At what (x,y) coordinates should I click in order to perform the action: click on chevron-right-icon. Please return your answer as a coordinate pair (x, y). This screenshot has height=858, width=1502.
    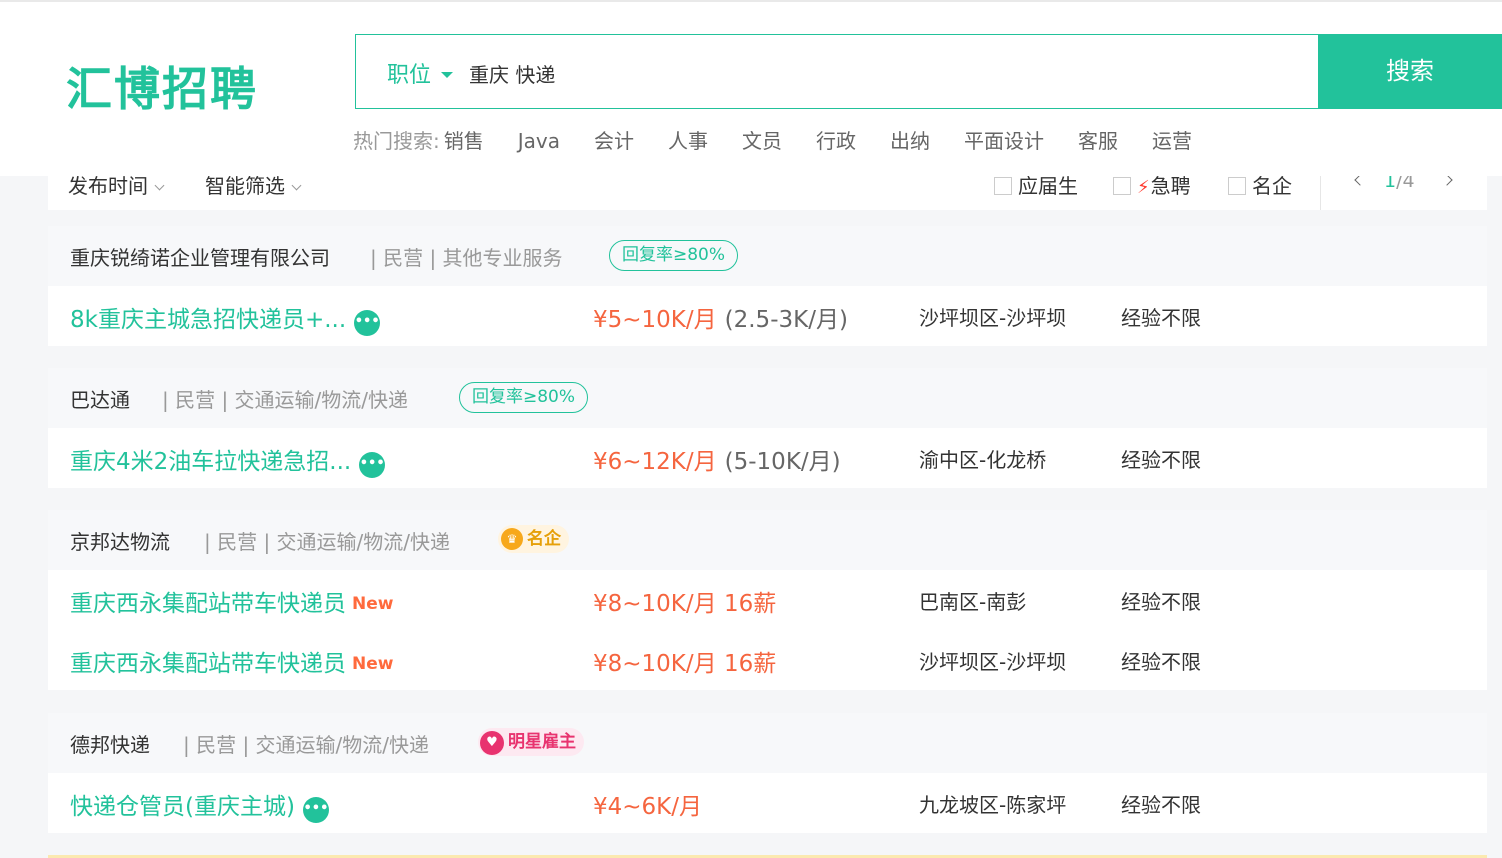
    Looking at the image, I should click on (1446, 180).